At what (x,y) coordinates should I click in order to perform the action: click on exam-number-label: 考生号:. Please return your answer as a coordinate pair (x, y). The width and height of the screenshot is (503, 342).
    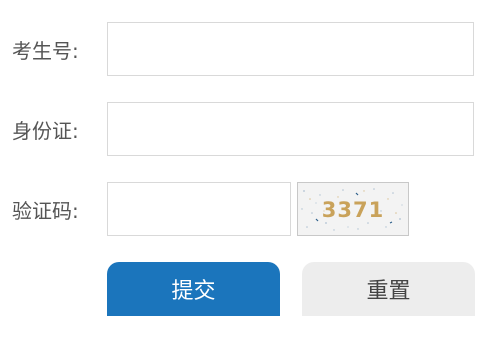
    Looking at the image, I should click on (45, 51).